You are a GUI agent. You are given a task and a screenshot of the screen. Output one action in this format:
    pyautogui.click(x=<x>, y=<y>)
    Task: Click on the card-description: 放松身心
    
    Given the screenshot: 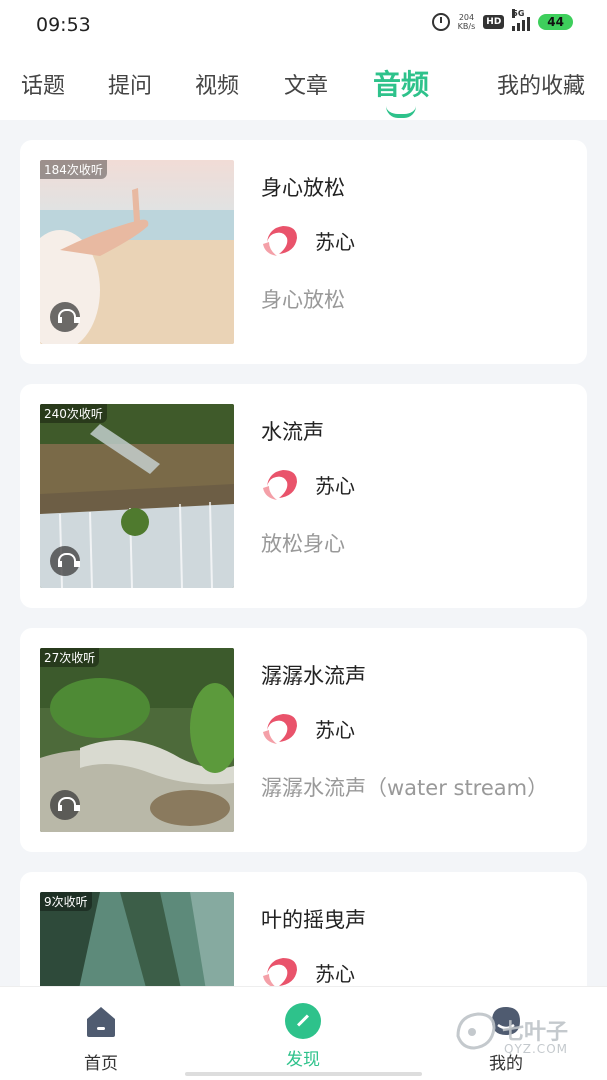 What is the action you would take?
    pyautogui.click(x=303, y=544)
    